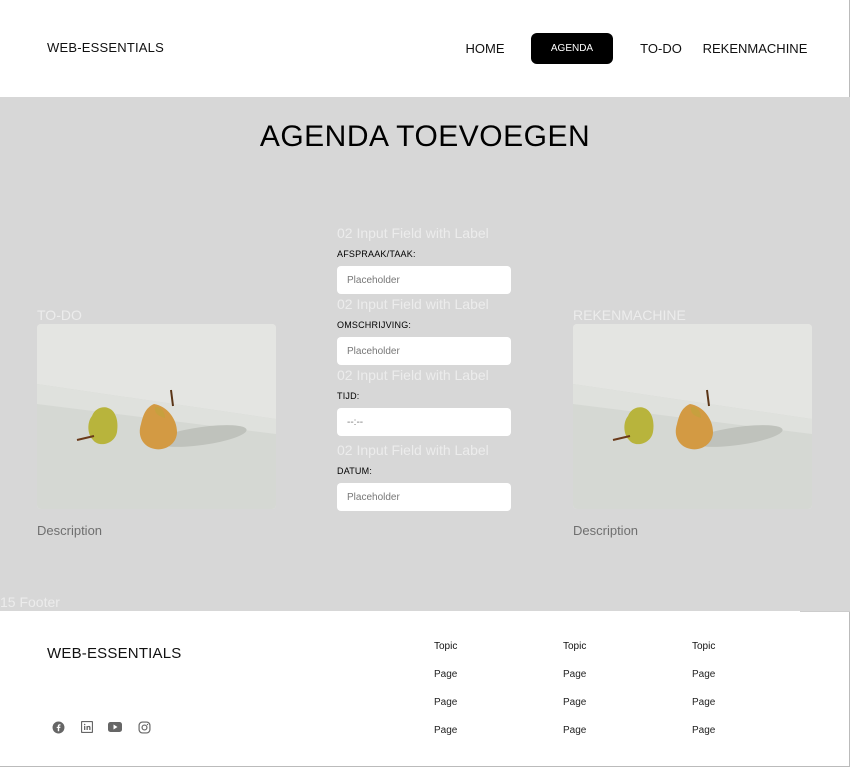 This screenshot has width=850, height=767. Describe the element at coordinates (424, 476) in the screenshot. I see `field-datum: 02 Input Field with Label DATUM:` at that location.